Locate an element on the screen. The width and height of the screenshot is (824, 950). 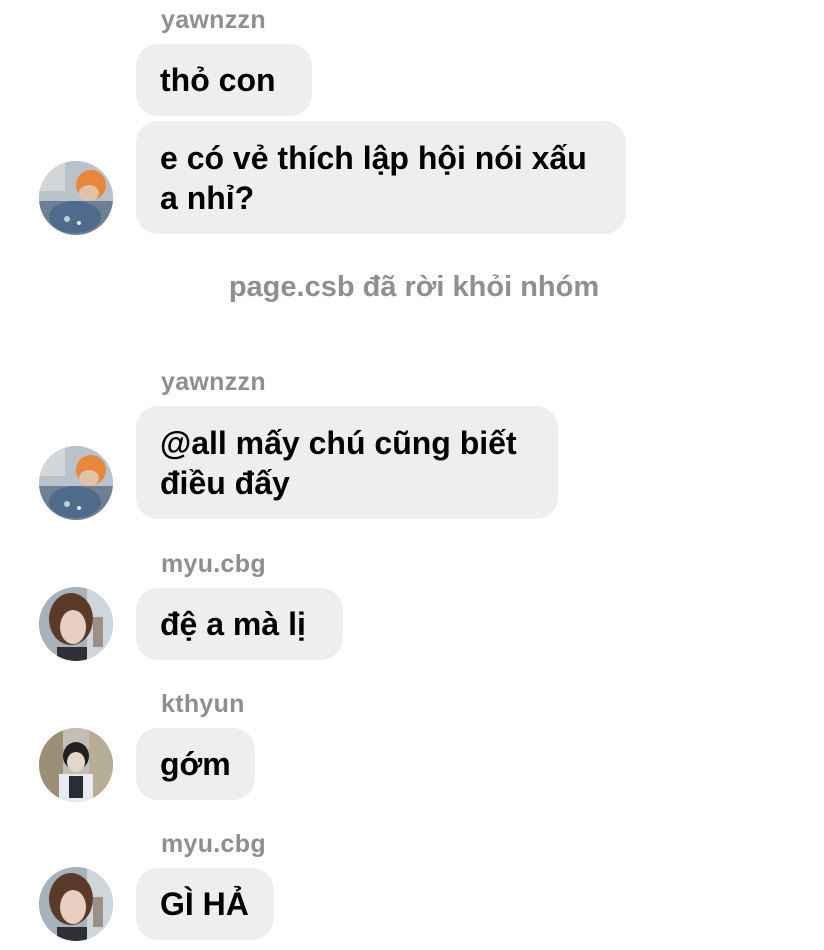
message-text: gớm is located at coordinates (195, 764).